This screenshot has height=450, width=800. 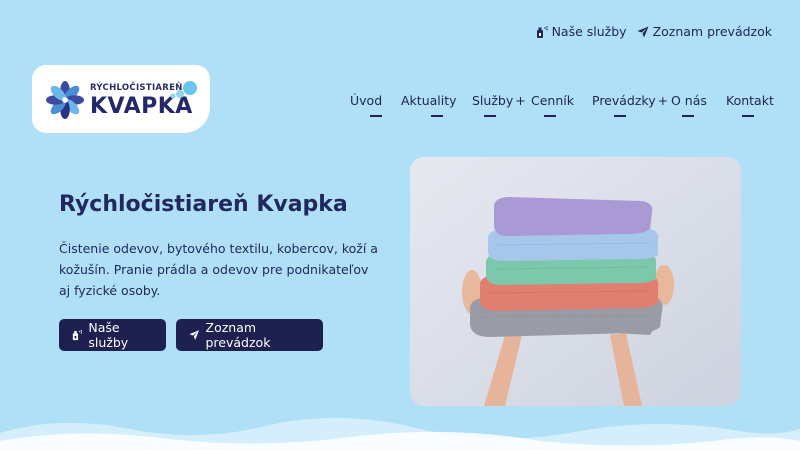 What do you see at coordinates (429, 100) in the screenshot?
I see `nav-label: Aktuality` at bounding box center [429, 100].